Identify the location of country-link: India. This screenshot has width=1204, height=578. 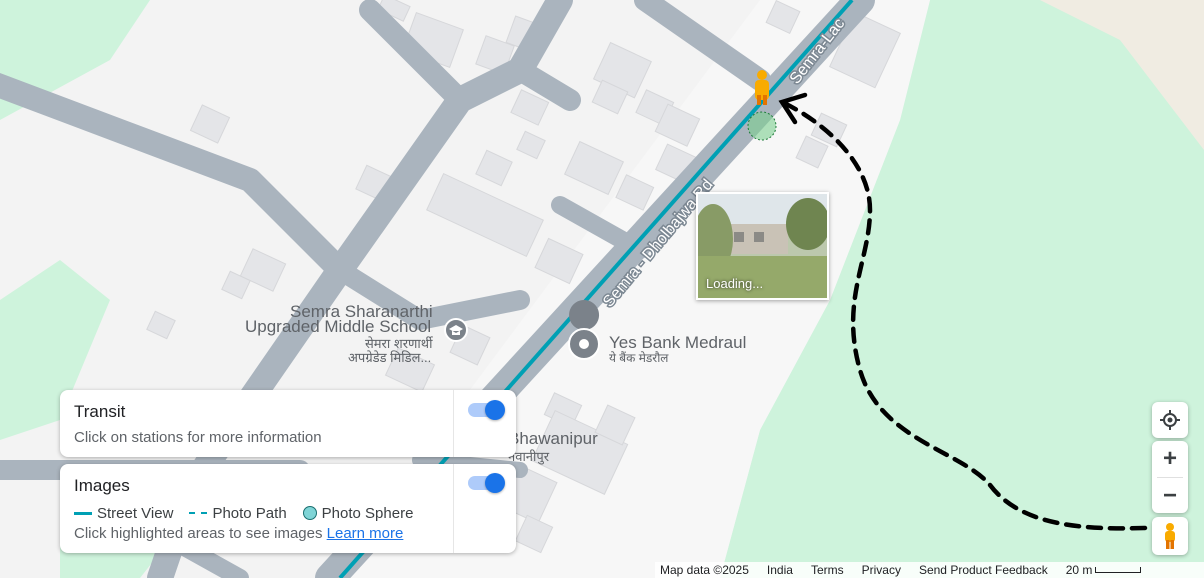
(780, 570).